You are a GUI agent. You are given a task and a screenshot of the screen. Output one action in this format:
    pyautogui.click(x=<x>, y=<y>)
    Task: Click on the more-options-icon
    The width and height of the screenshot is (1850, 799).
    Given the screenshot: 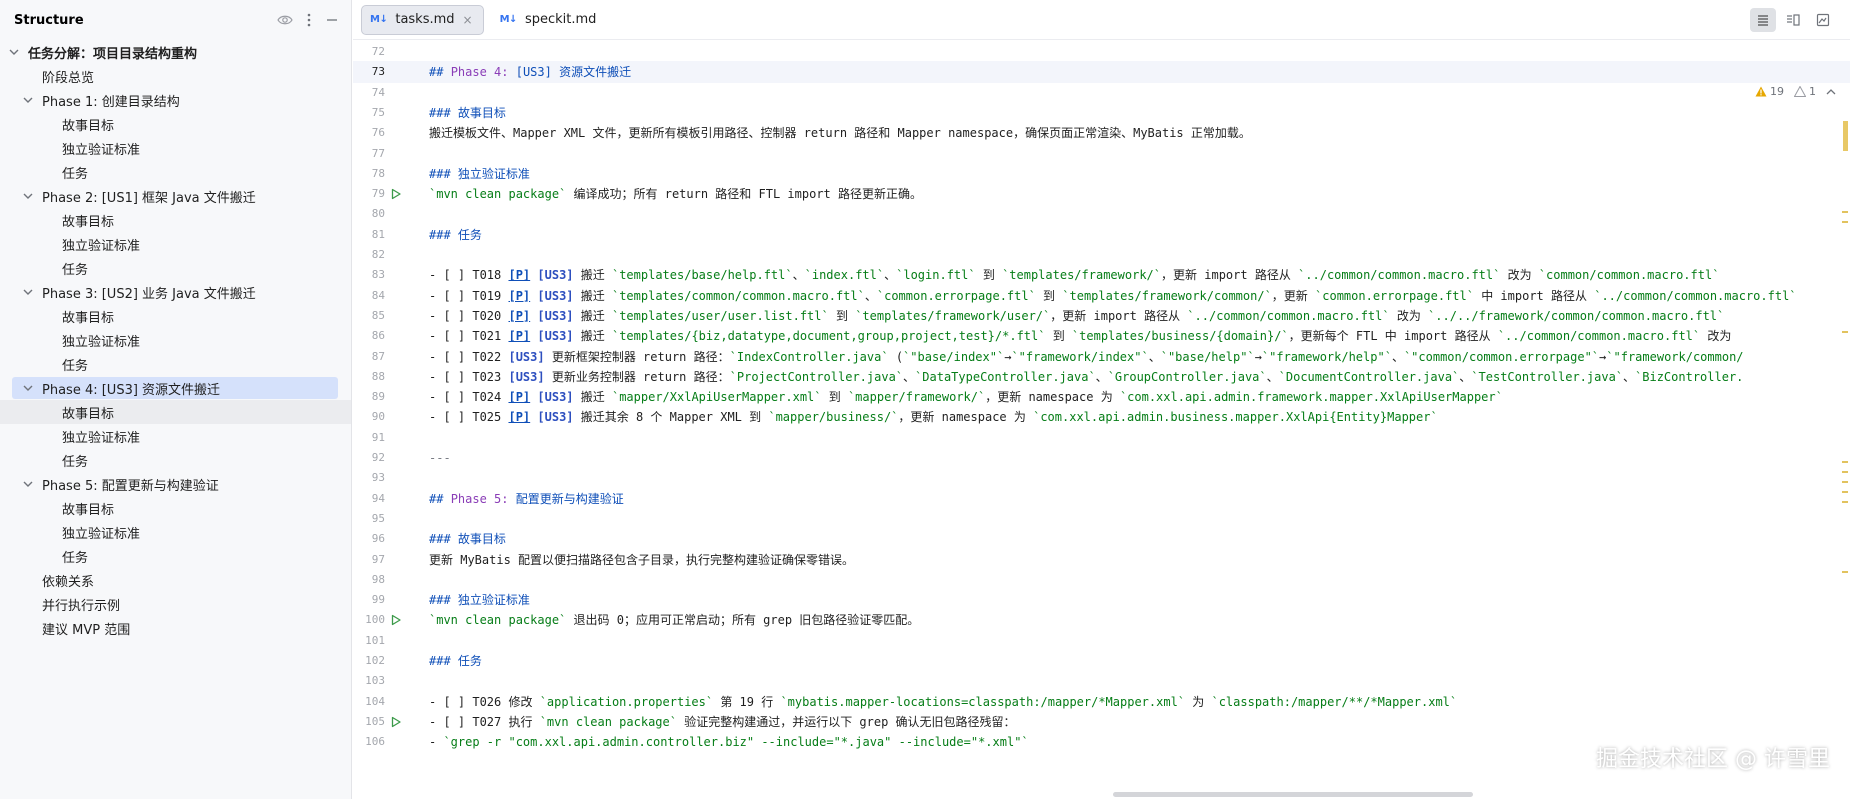 What is the action you would take?
    pyautogui.click(x=309, y=20)
    